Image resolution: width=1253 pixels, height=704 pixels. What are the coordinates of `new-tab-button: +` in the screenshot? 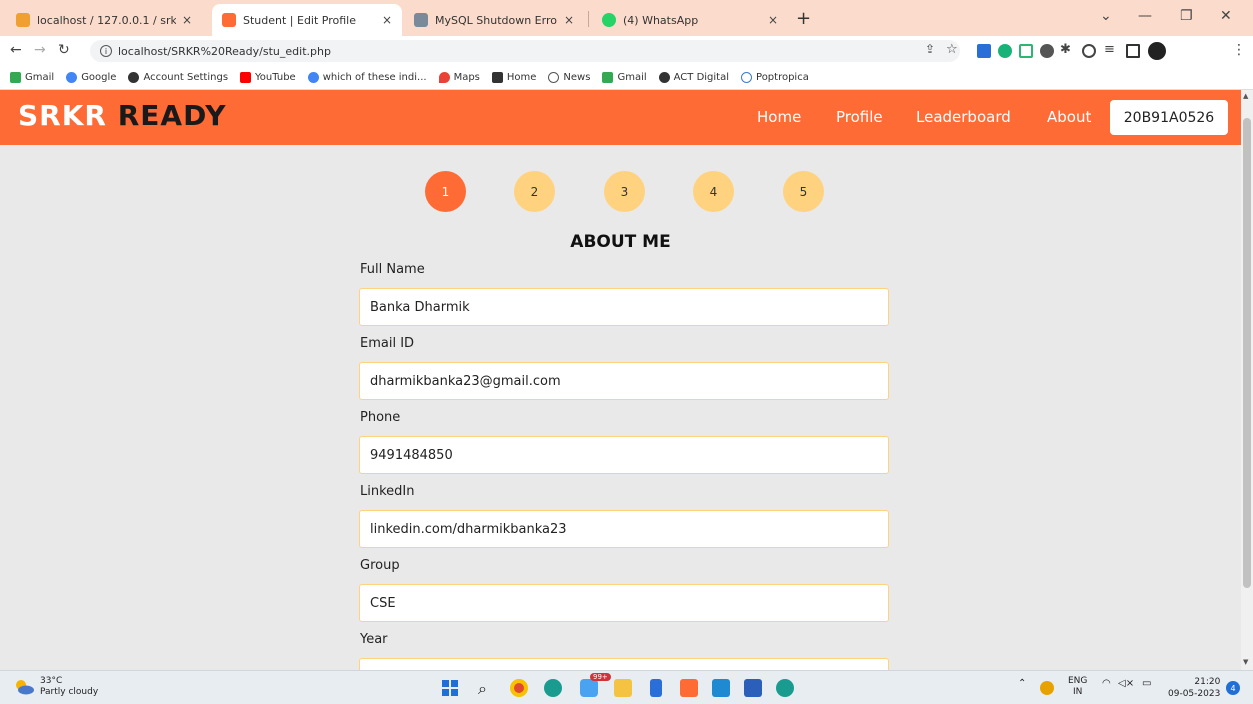 It's located at (803, 18).